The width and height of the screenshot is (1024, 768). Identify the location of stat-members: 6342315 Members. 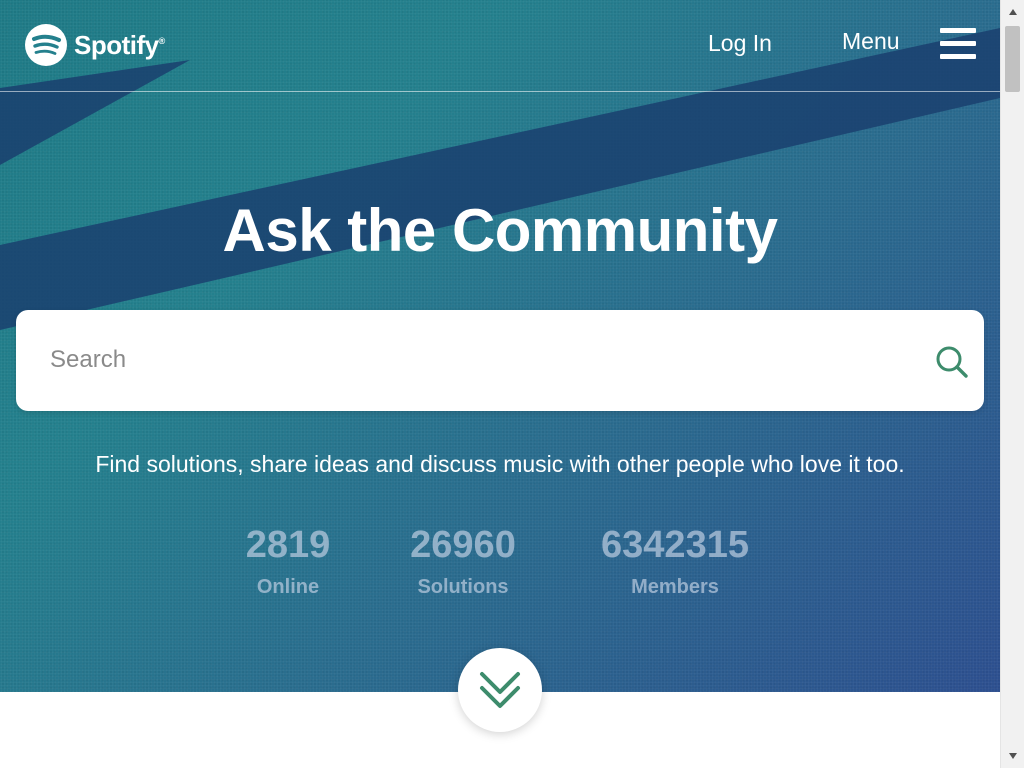
(675, 560).